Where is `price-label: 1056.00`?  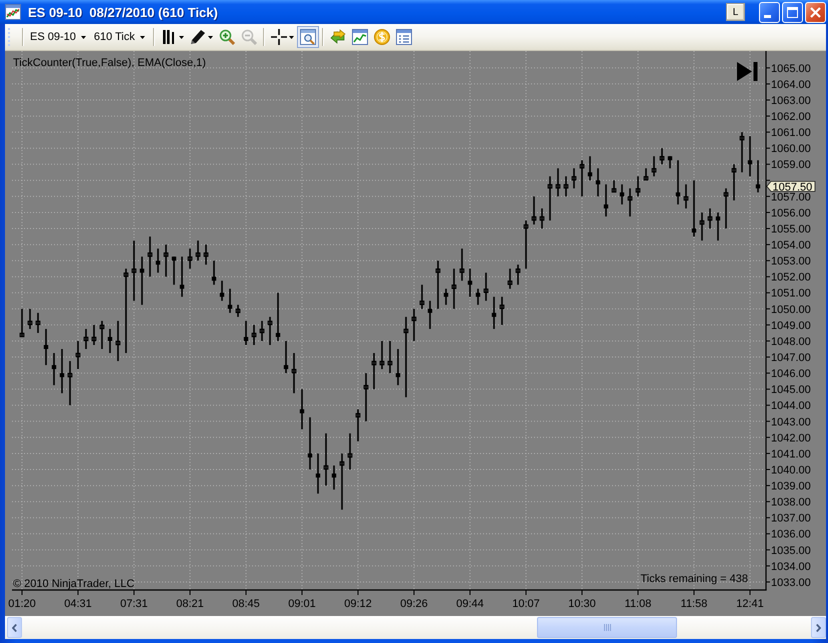 price-label: 1056.00 is located at coordinates (791, 213).